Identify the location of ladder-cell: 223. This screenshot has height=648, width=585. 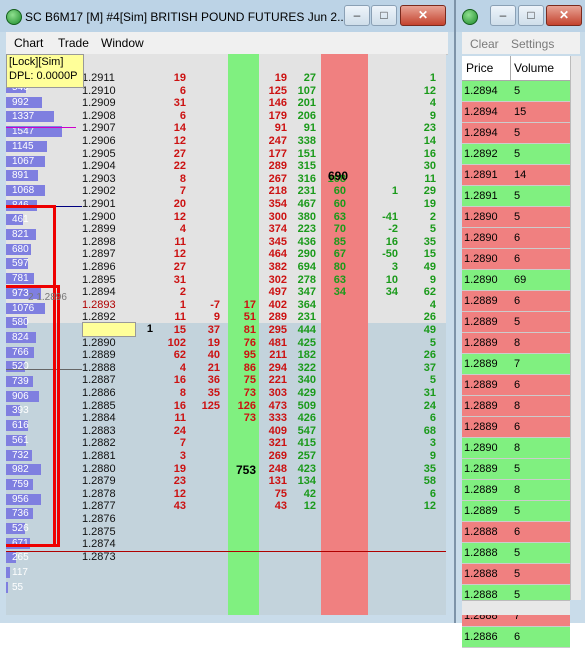
(302, 229).